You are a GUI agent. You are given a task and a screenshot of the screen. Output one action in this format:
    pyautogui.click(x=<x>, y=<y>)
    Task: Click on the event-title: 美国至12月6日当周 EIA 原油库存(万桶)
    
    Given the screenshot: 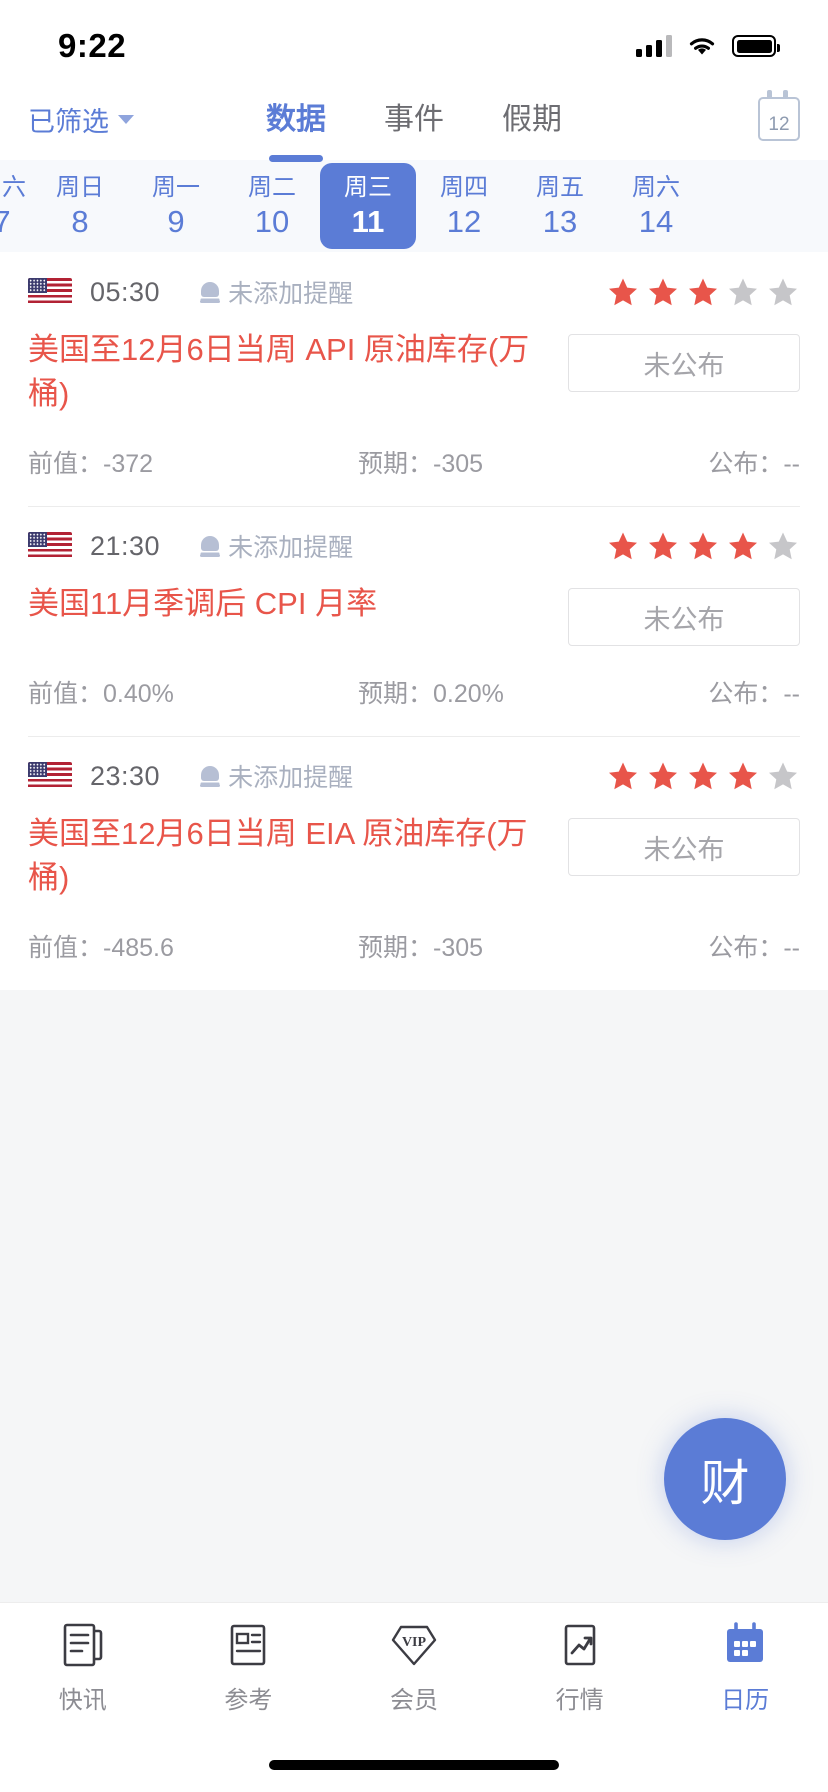 What is the action you would take?
    pyautogui.click(x=278, y=856)
    